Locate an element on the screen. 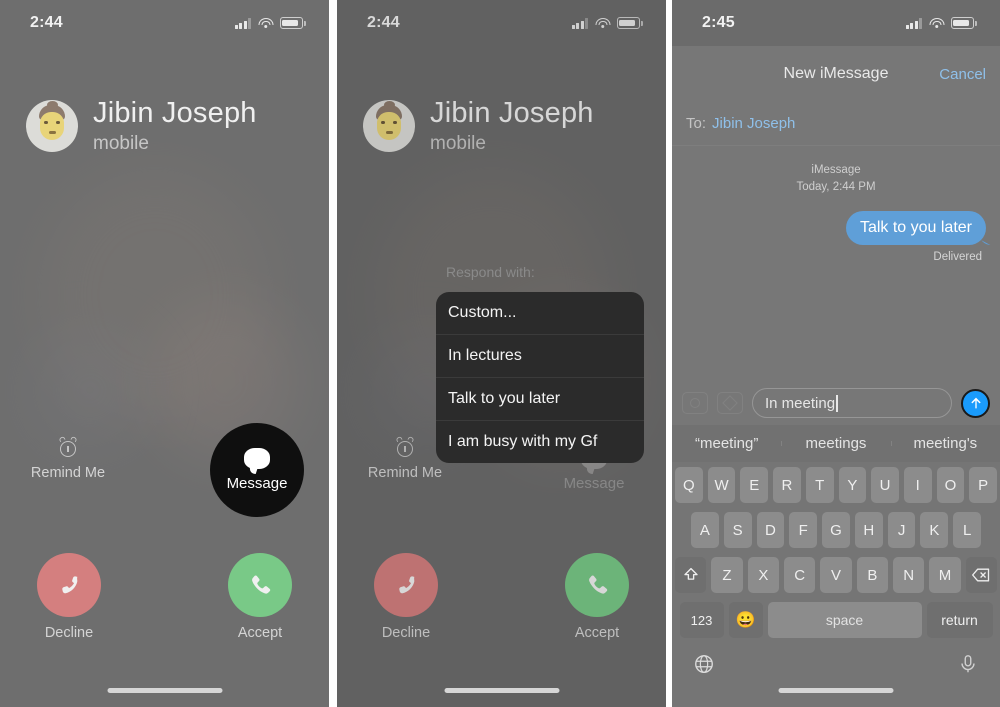 Image resolution: width=1000 pixels, height=707 pixels. app-store-icon is located at coordinates (730, 403).